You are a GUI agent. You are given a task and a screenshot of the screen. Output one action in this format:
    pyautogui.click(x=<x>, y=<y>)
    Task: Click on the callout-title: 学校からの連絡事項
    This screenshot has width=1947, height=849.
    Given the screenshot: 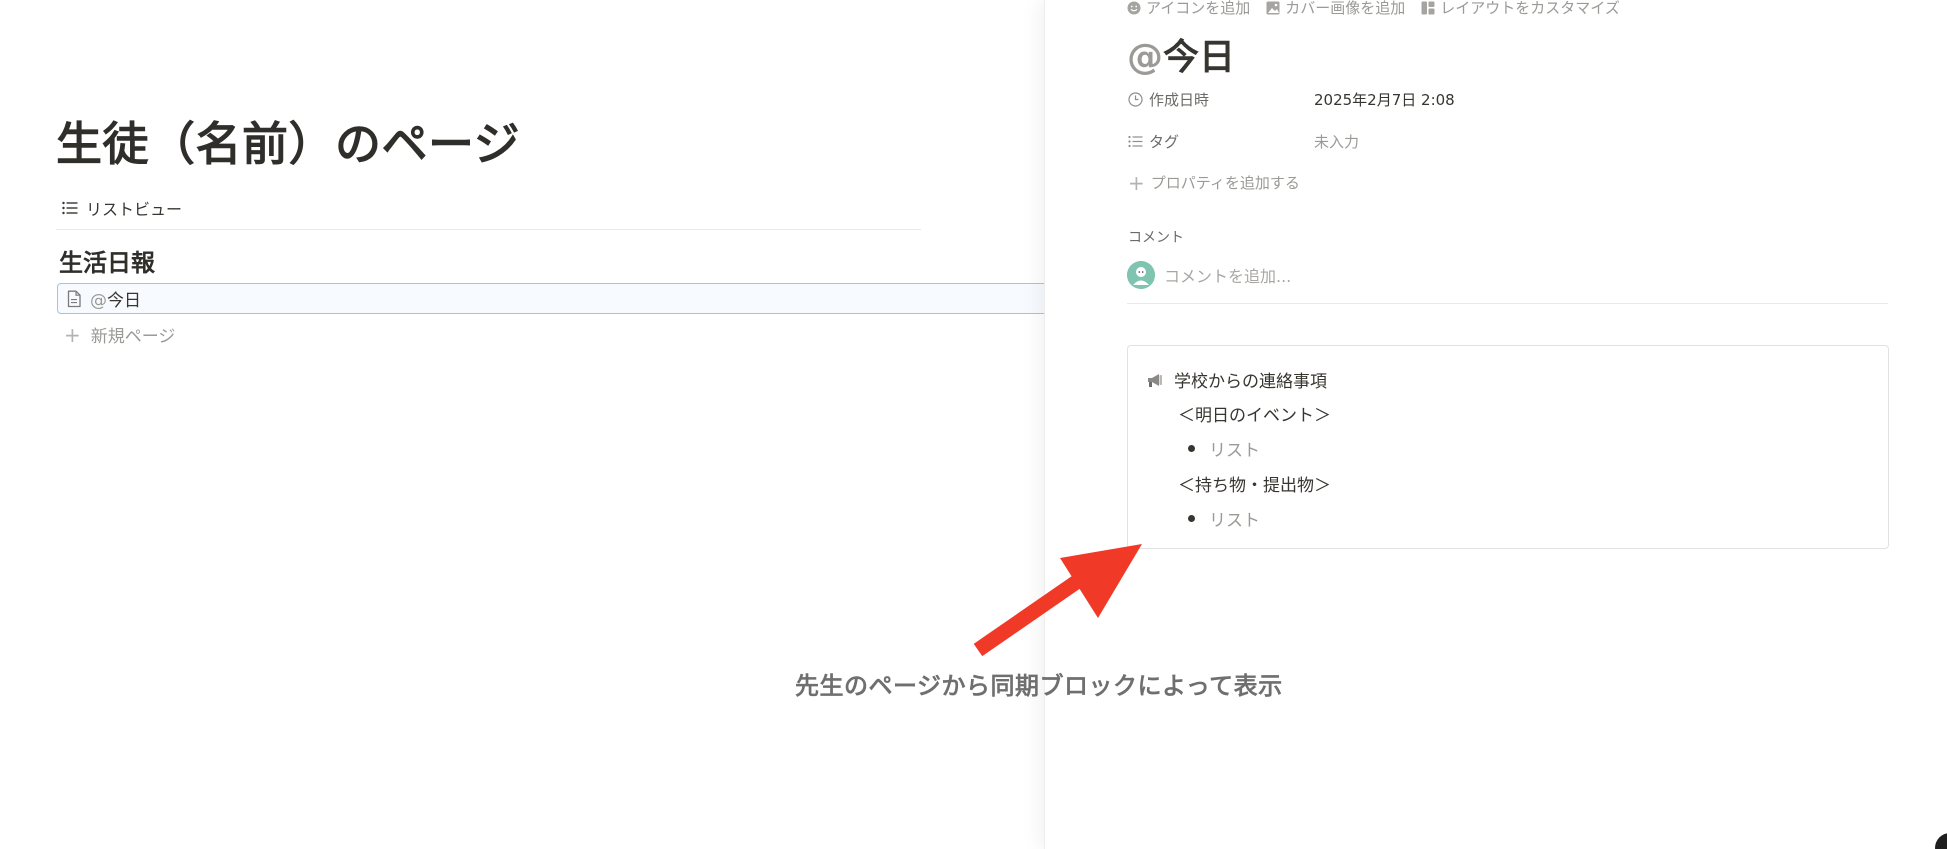 What is the action you would take?
    pyautogui.click(x=1250, y=382)
    